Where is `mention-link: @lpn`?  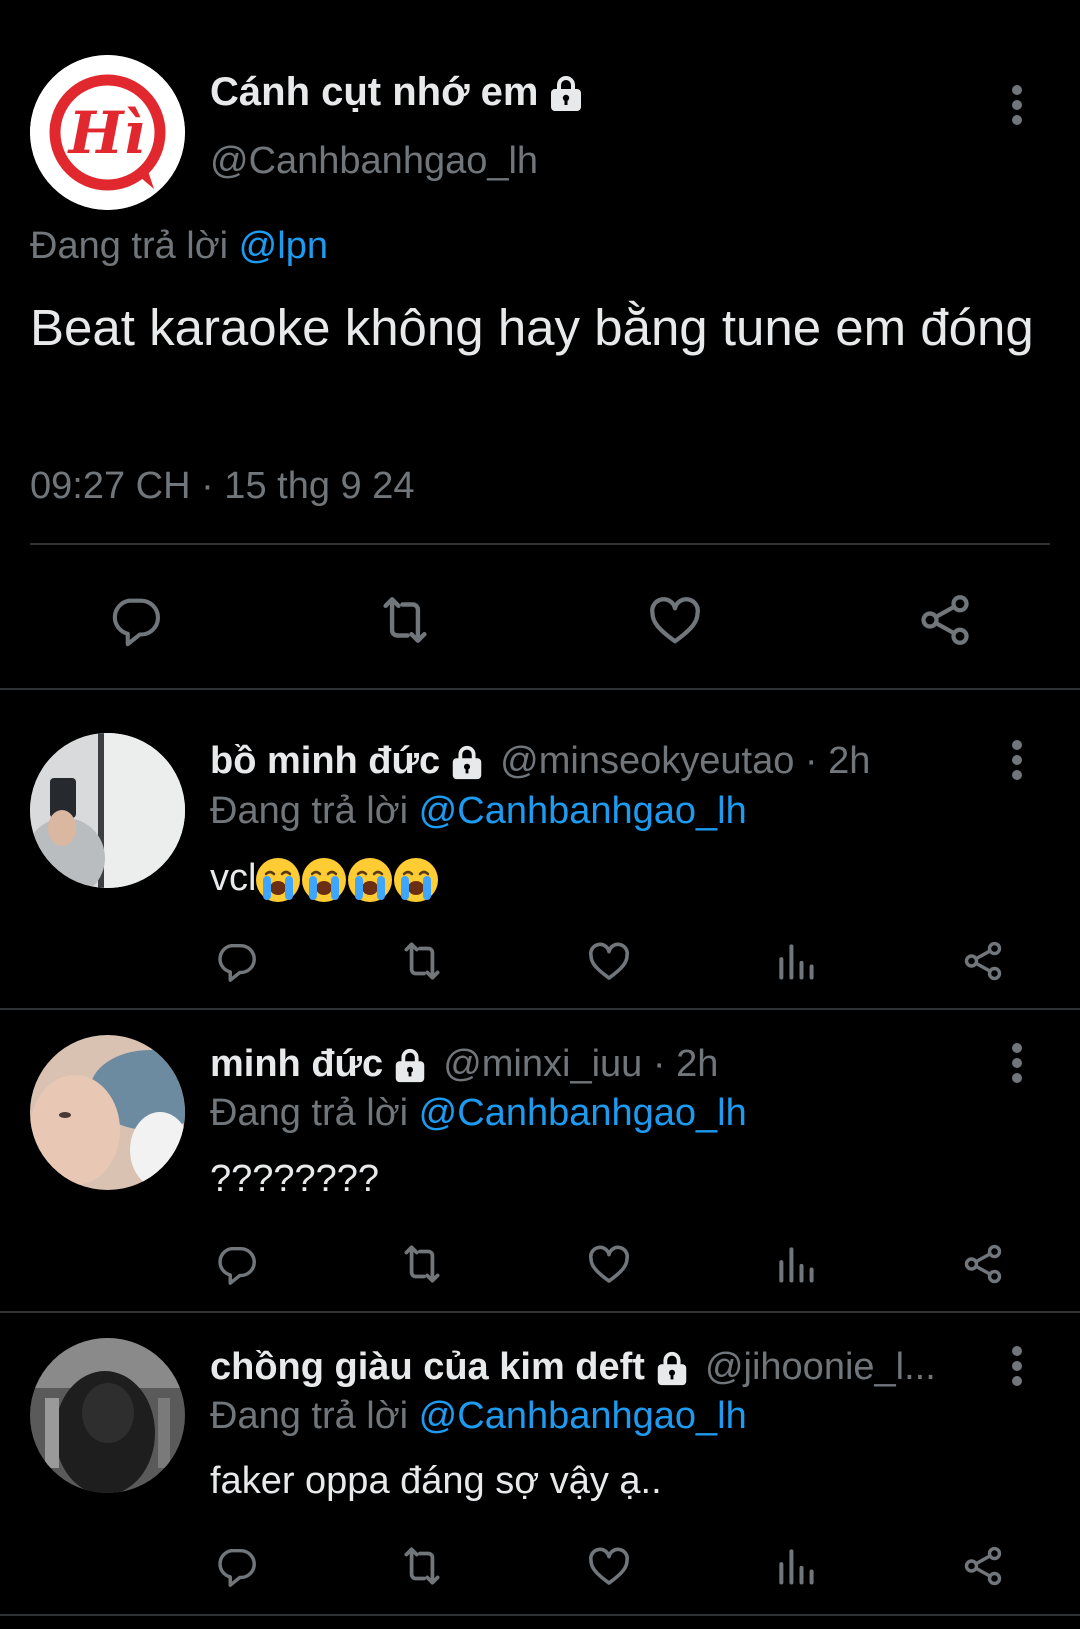
mention-link: @lpn is located at coordinates (283, 246).